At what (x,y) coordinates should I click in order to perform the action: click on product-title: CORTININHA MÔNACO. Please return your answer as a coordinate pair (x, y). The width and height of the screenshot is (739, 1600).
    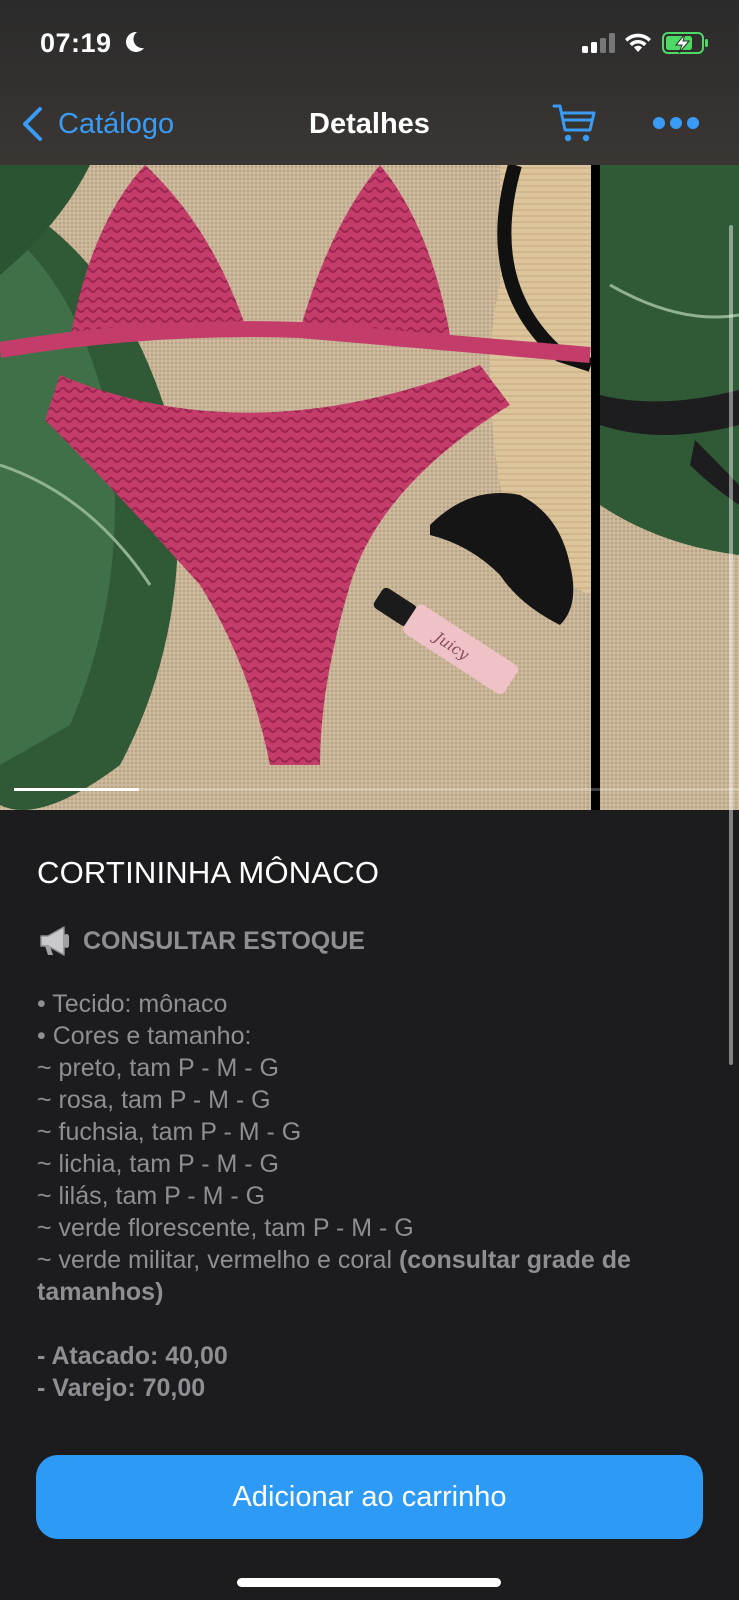
    Looking at the image, I should click on (208, 872).